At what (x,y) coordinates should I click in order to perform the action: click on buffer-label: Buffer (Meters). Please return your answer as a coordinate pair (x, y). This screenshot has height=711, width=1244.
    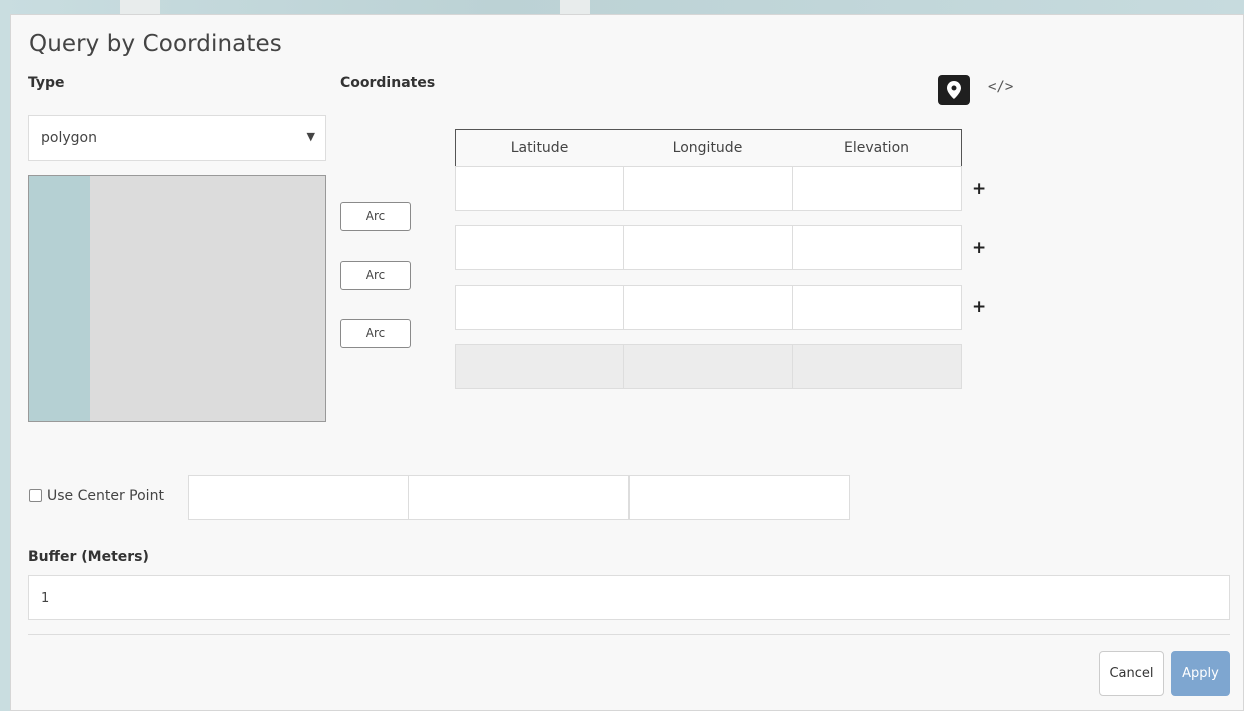
    Looking at the image, I should click on (88, 557).